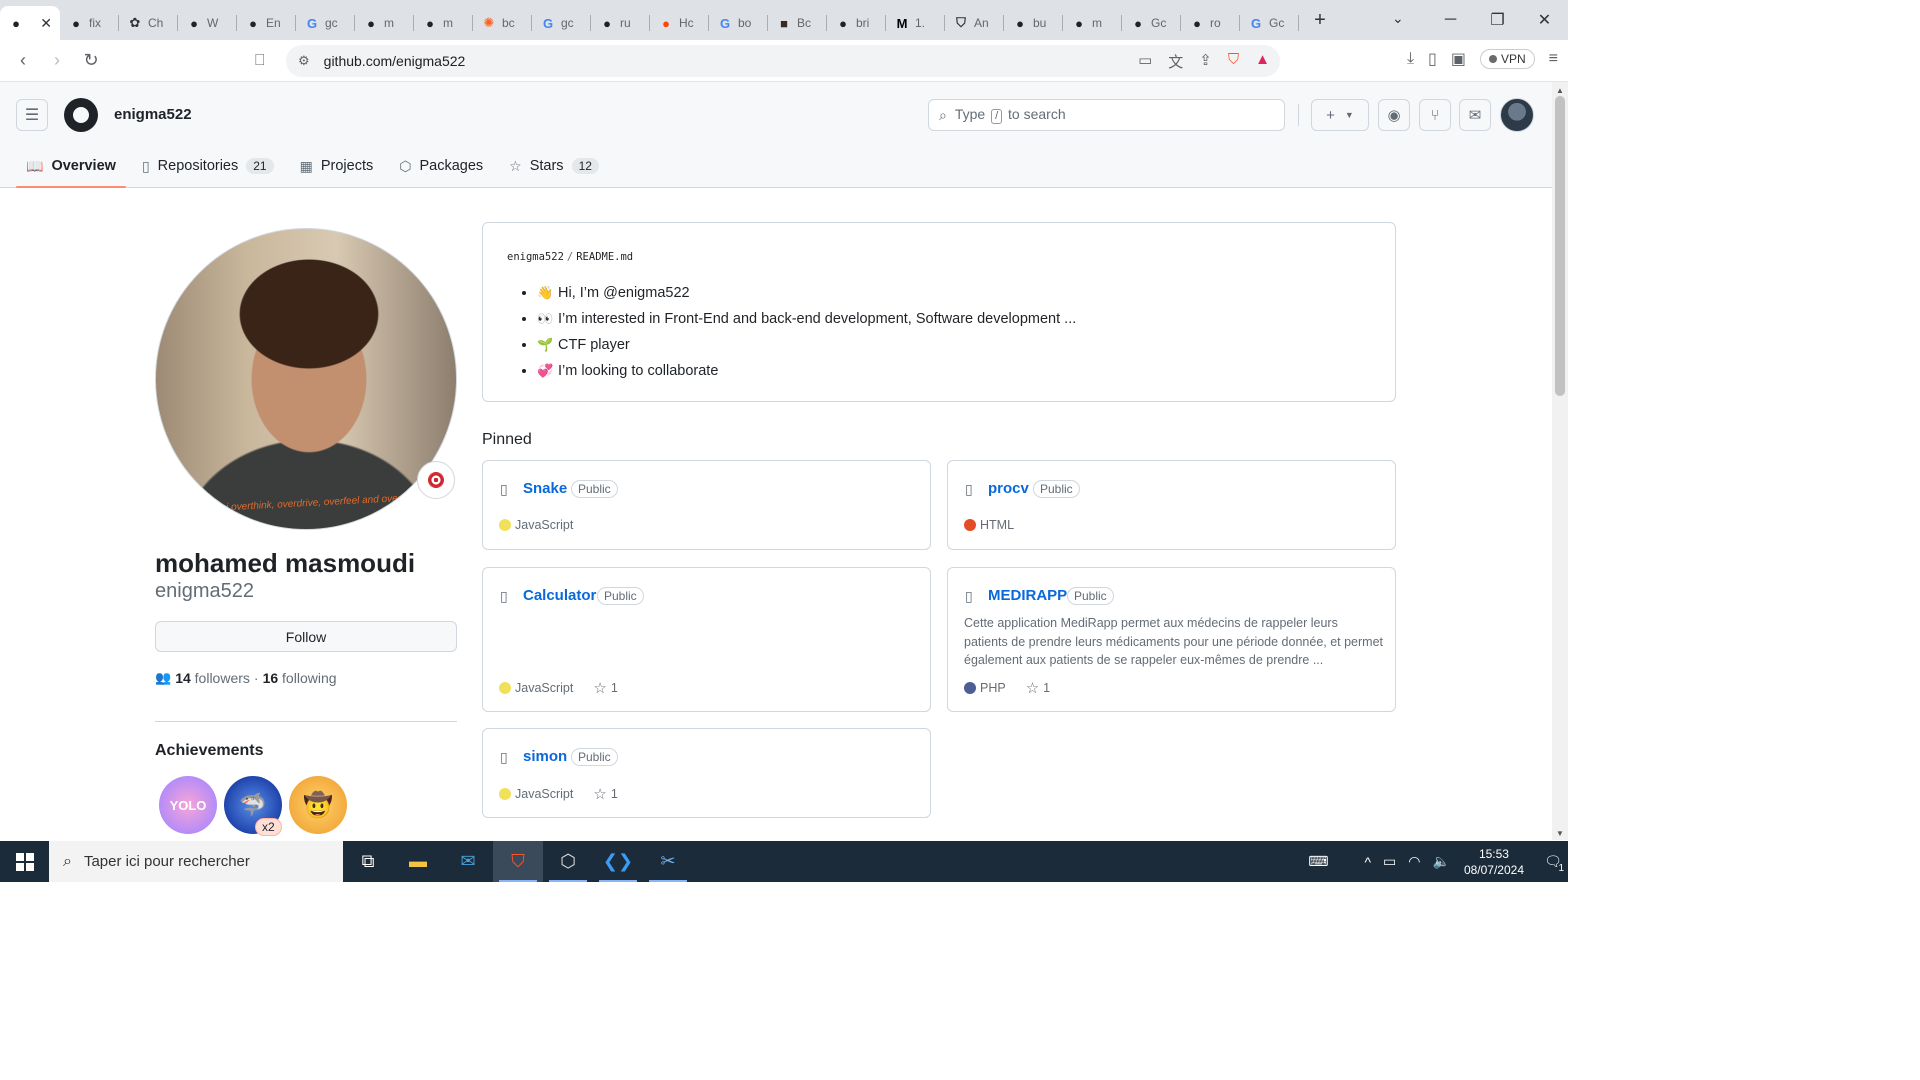  I want to click on tab-packages: ⬡ Packages, so click(441, 166).